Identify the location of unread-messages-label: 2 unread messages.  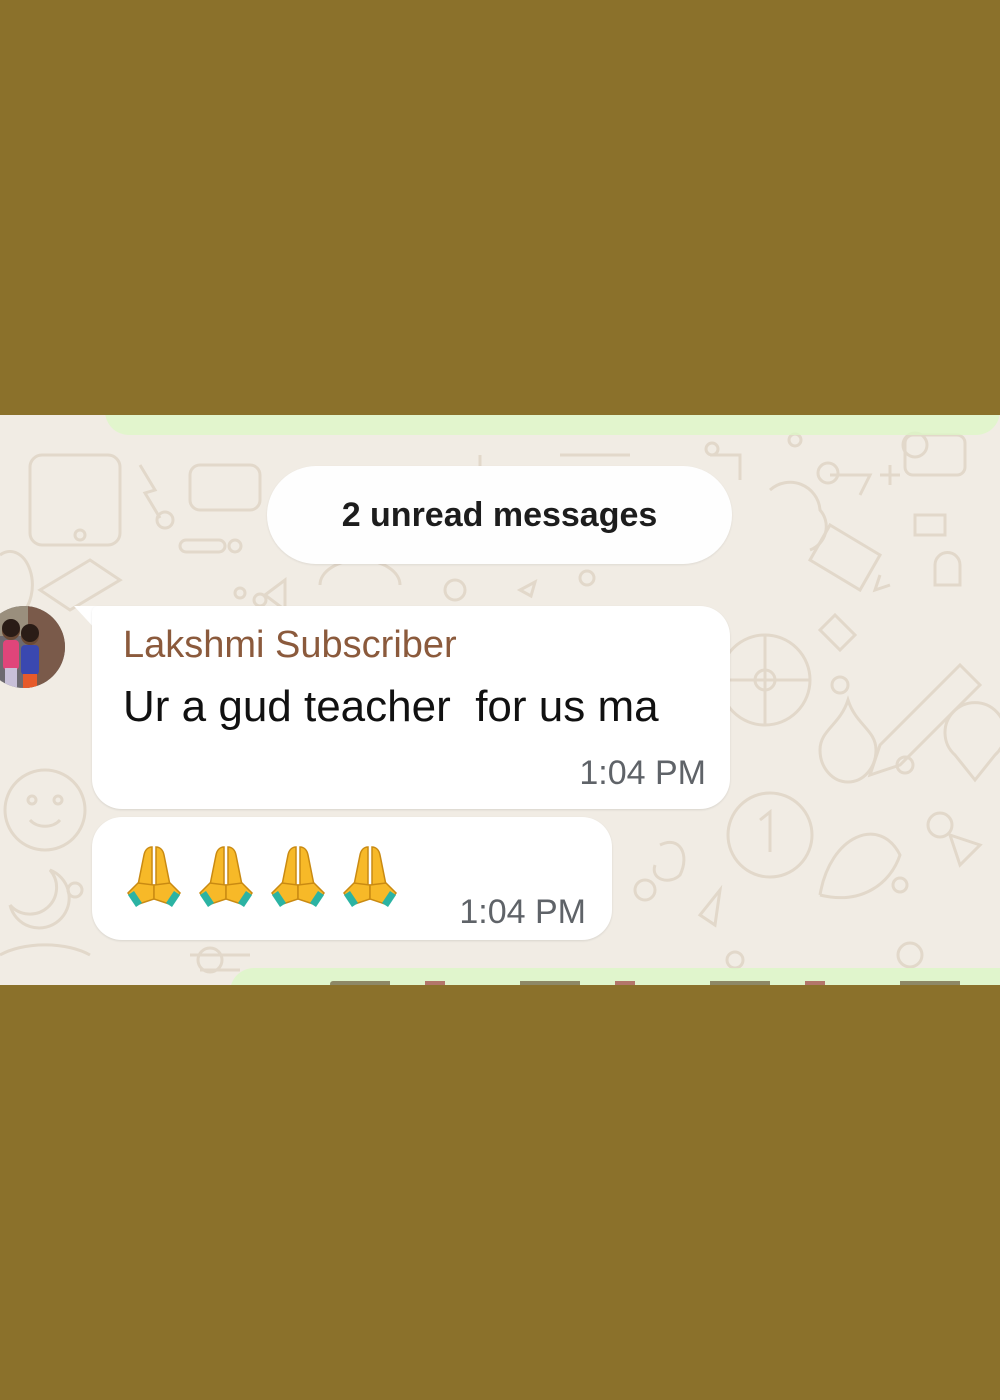
(499, 514).